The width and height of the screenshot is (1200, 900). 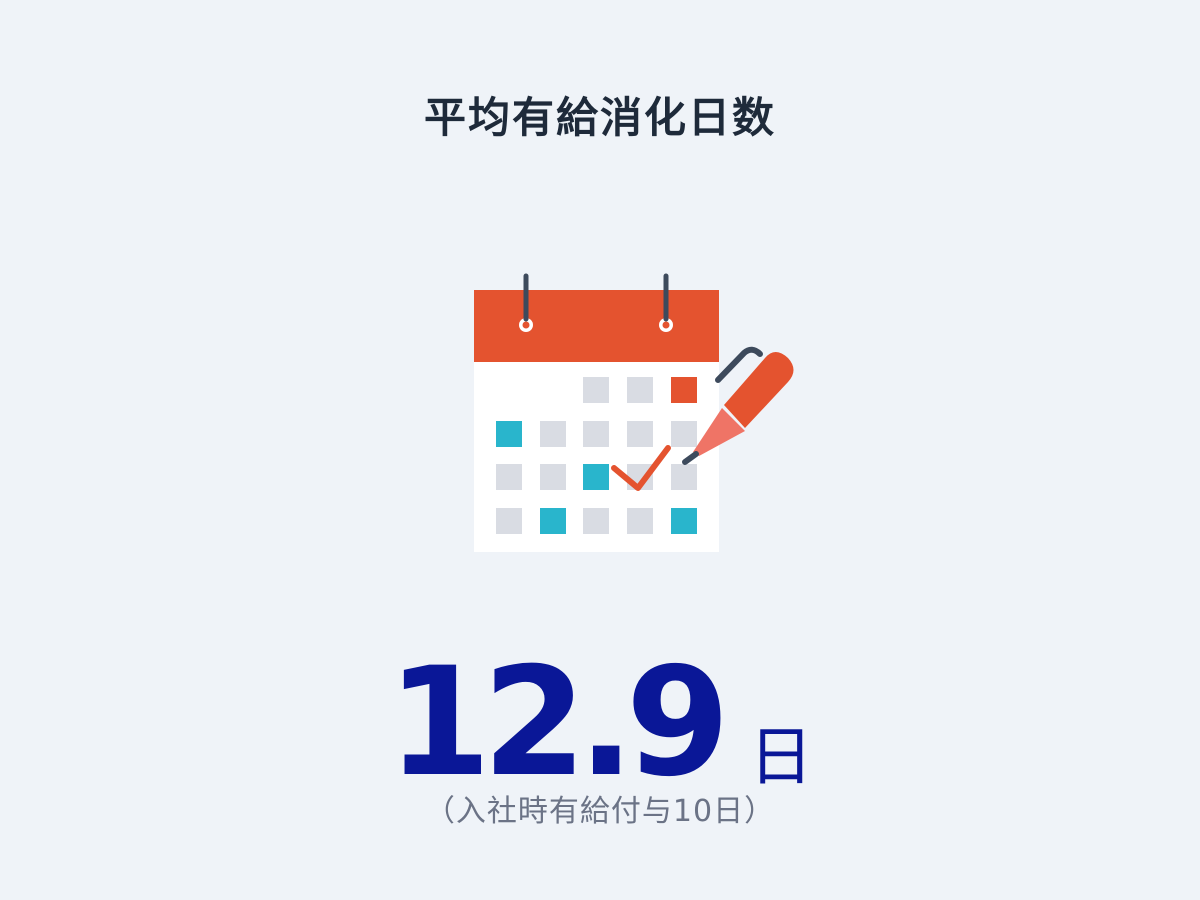 What do you see at coordinates (781, 758) in the screenshot?
I see `value-unit: 日` at bounding box center [781, 758].